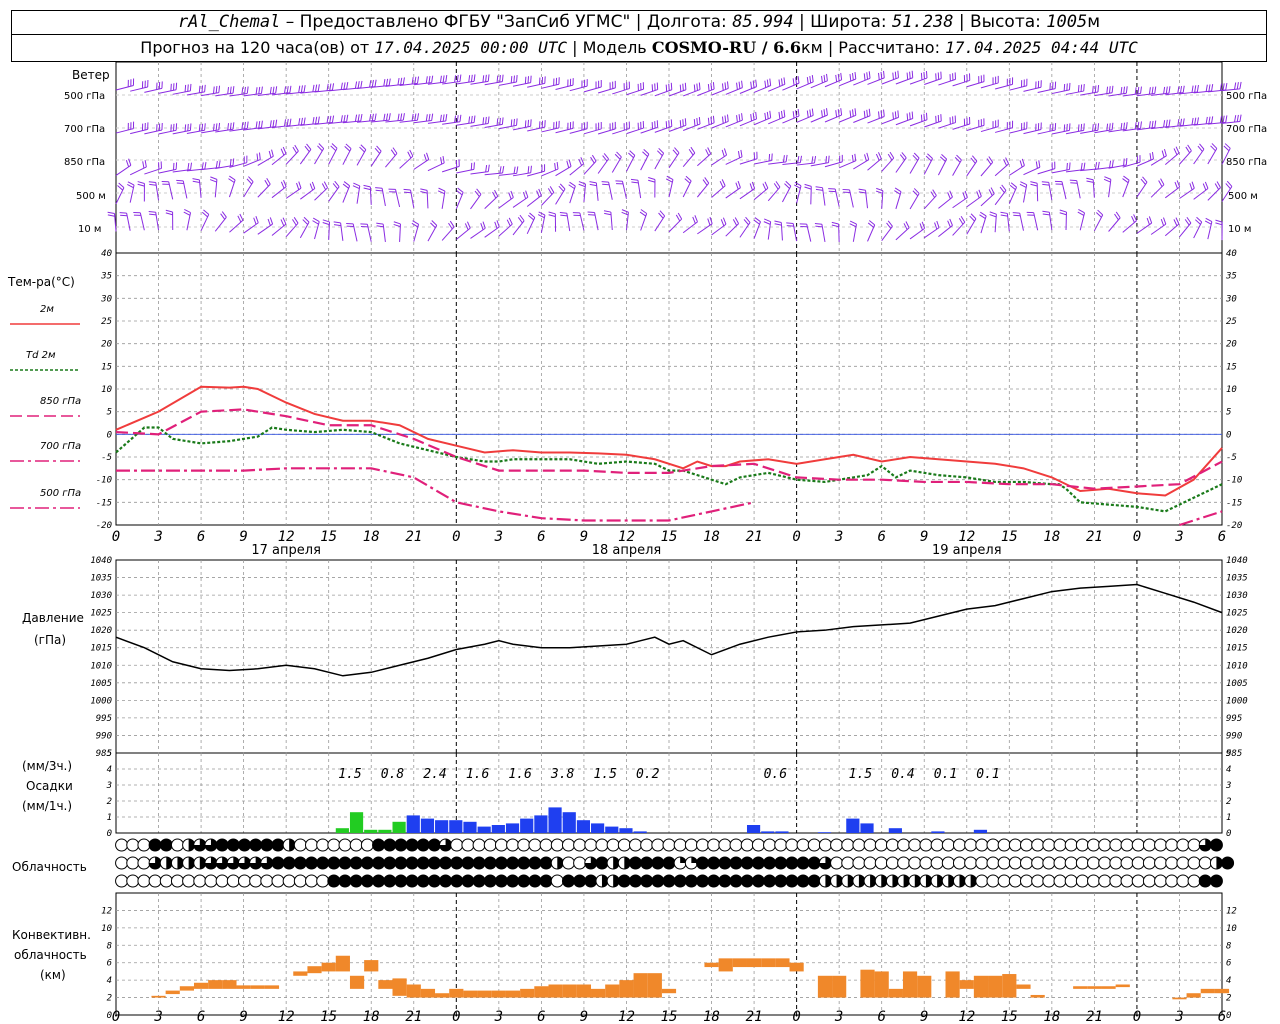 The width and height of the screenshot is (1280, 1024). I want to click on x-tick-label: 3, so click(1178, 1016).